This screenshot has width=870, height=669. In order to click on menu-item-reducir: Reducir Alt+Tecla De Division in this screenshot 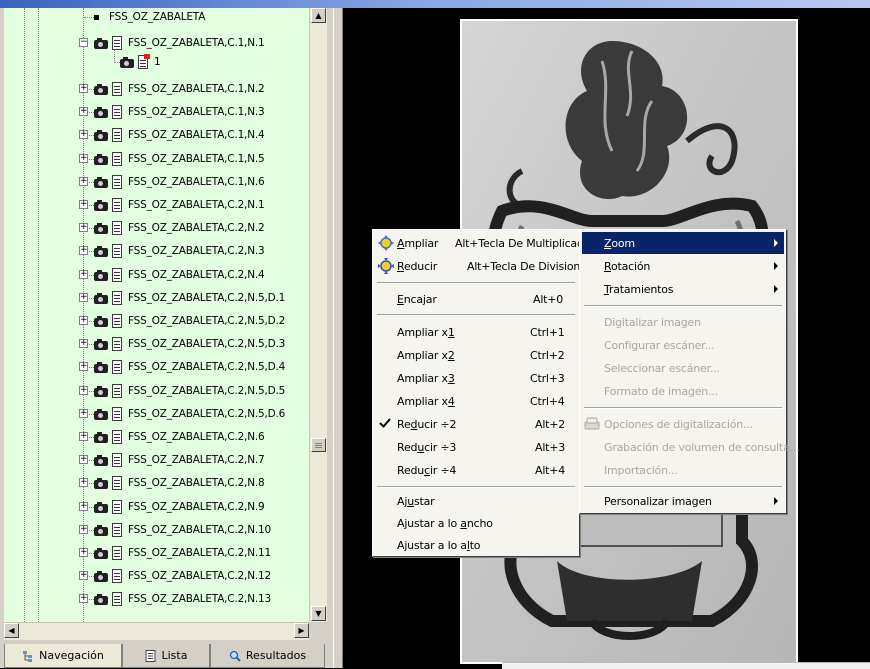, I will do `click(477, 266)`.